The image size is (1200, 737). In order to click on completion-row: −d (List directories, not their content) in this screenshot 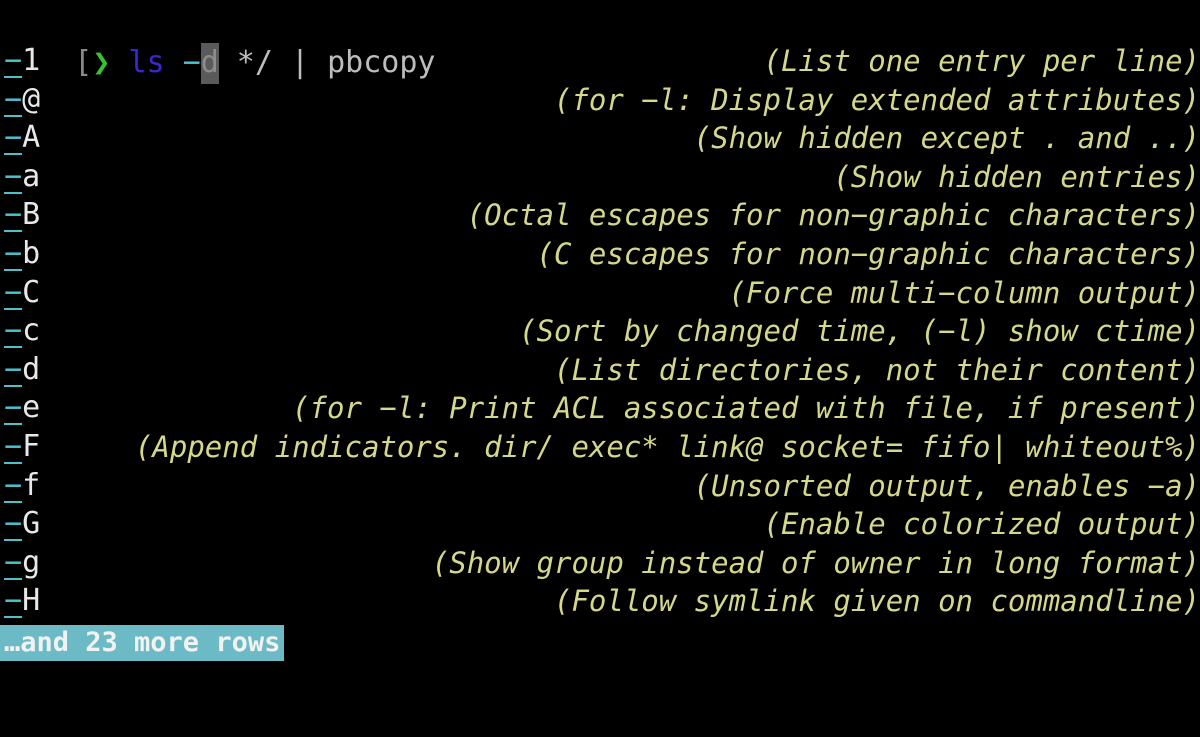, I will do `click(600, 370)`.